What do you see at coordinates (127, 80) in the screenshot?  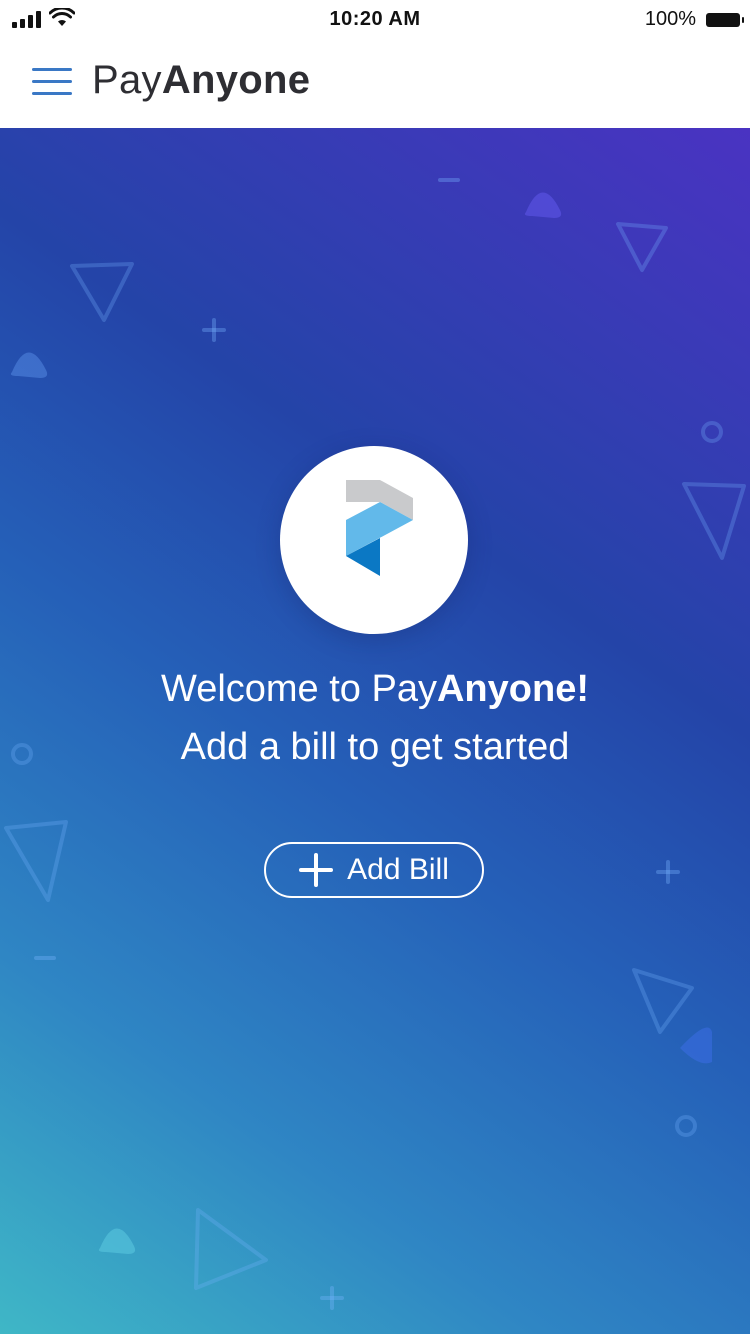 I see `brand-light: Pay` at bounding box center [127, 80].